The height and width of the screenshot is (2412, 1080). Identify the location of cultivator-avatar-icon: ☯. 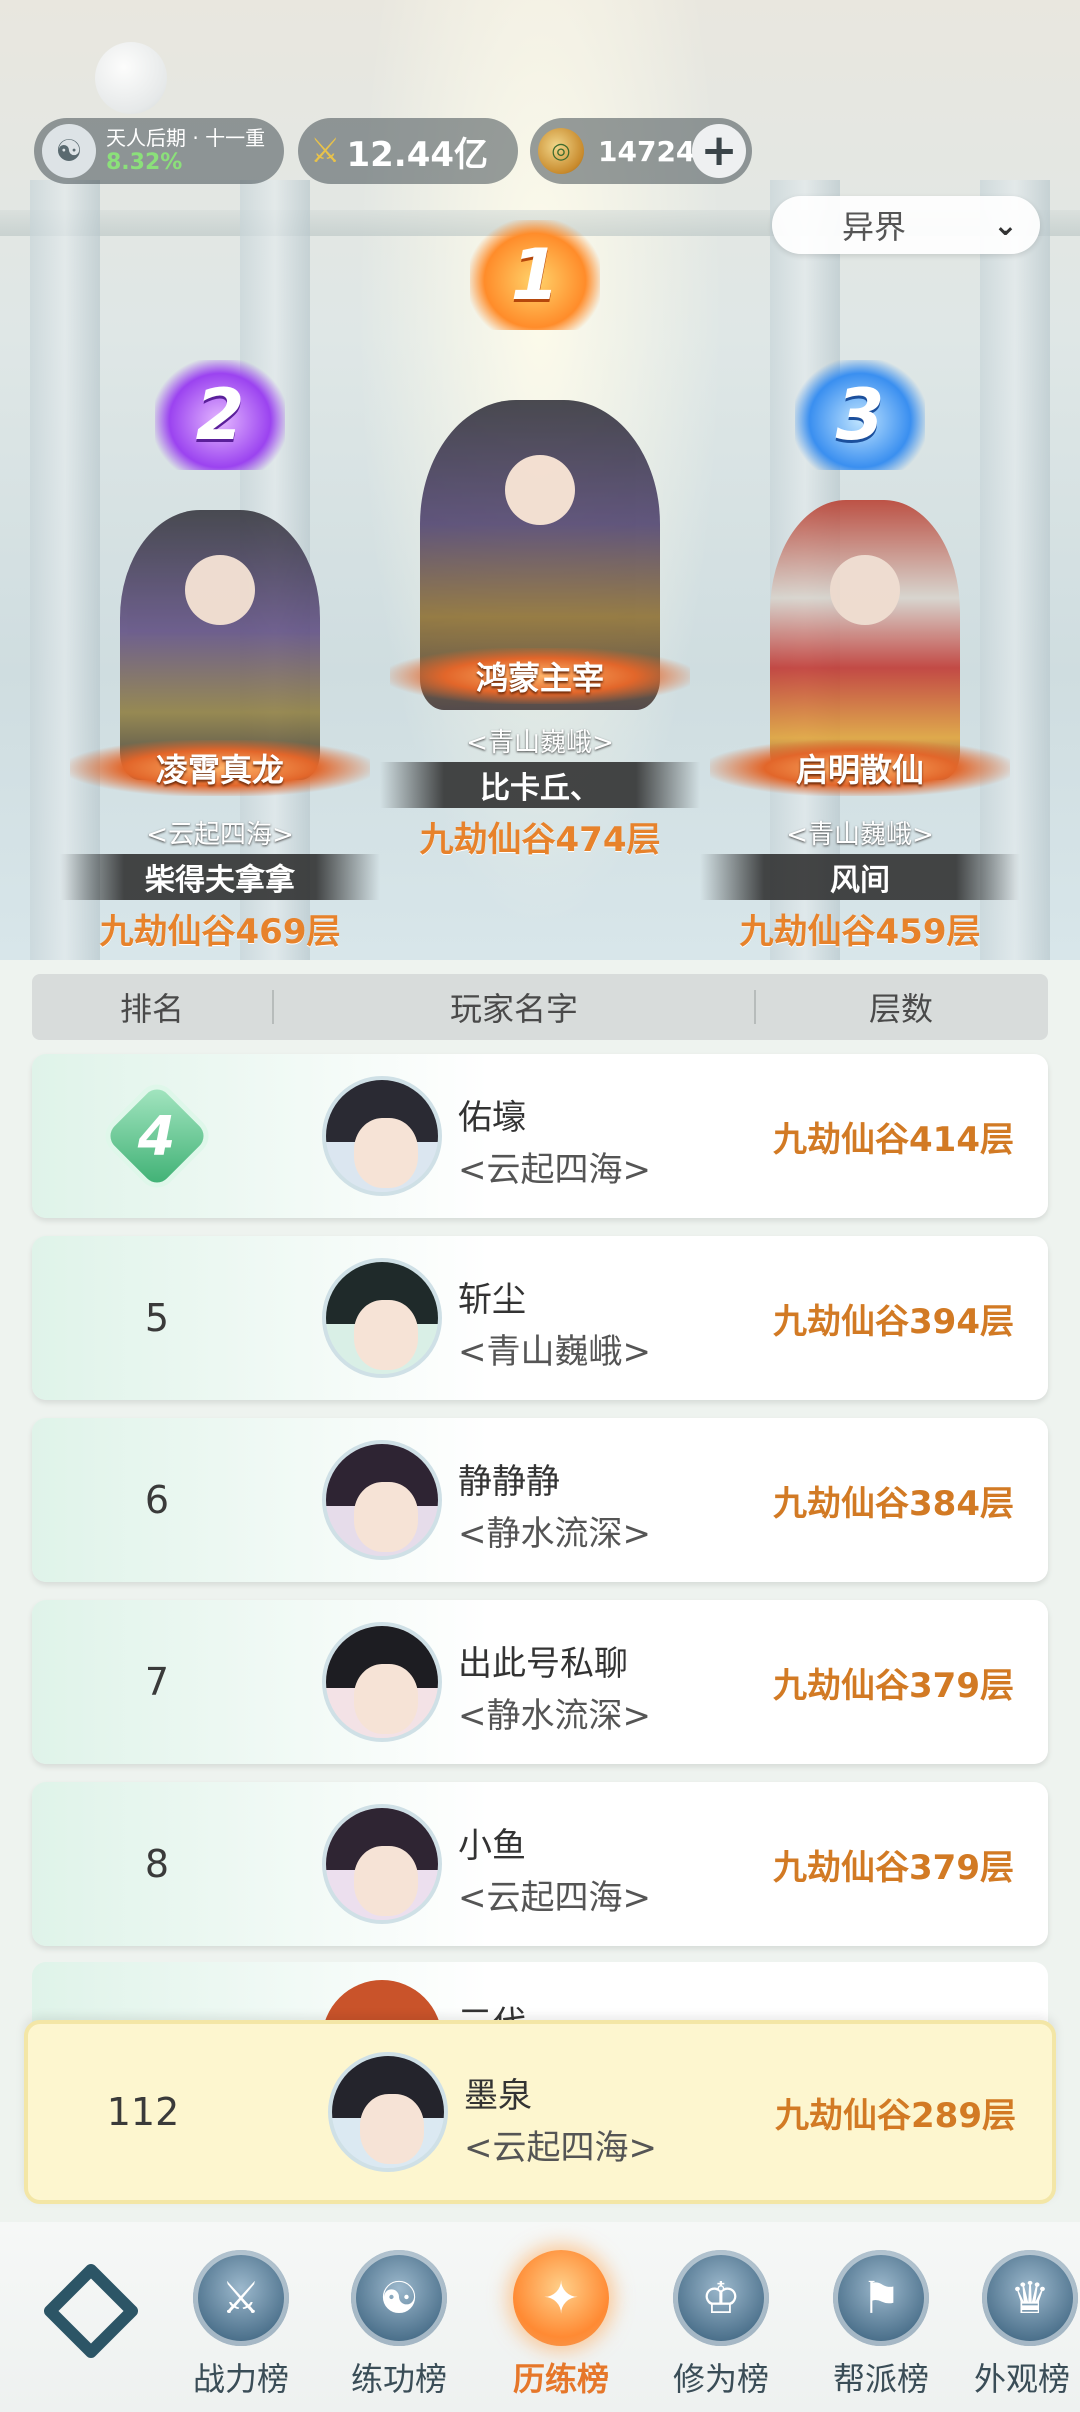
(69, 151).